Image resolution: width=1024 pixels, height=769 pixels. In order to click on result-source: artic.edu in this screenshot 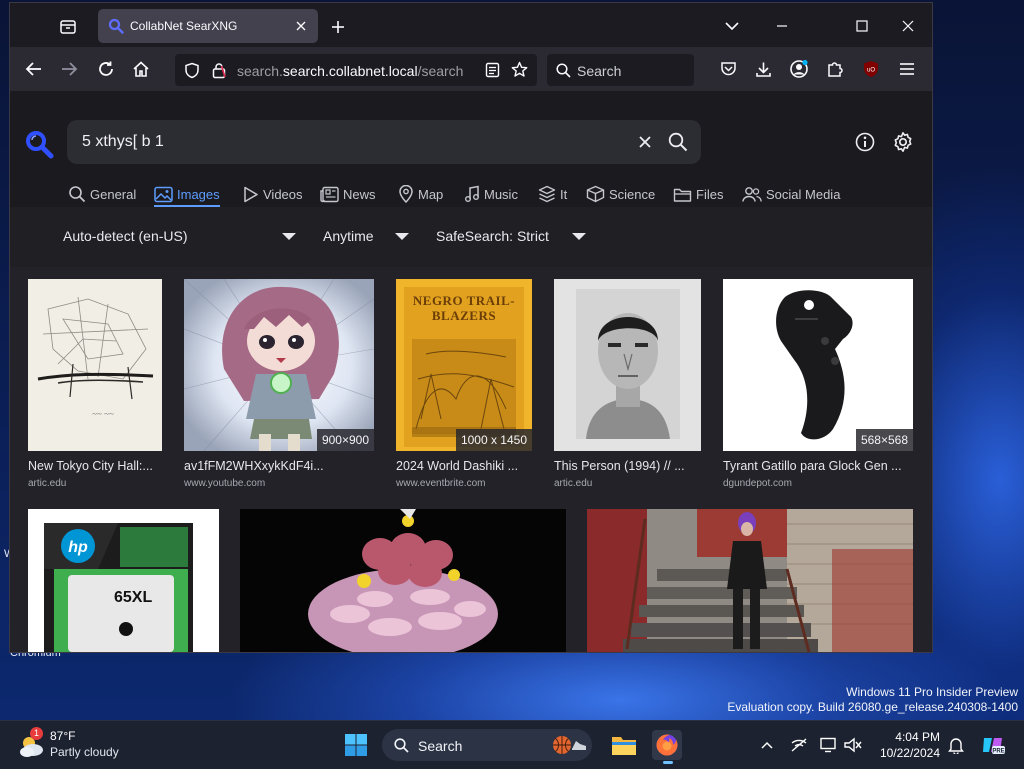, I will do `click(47, 483)`.